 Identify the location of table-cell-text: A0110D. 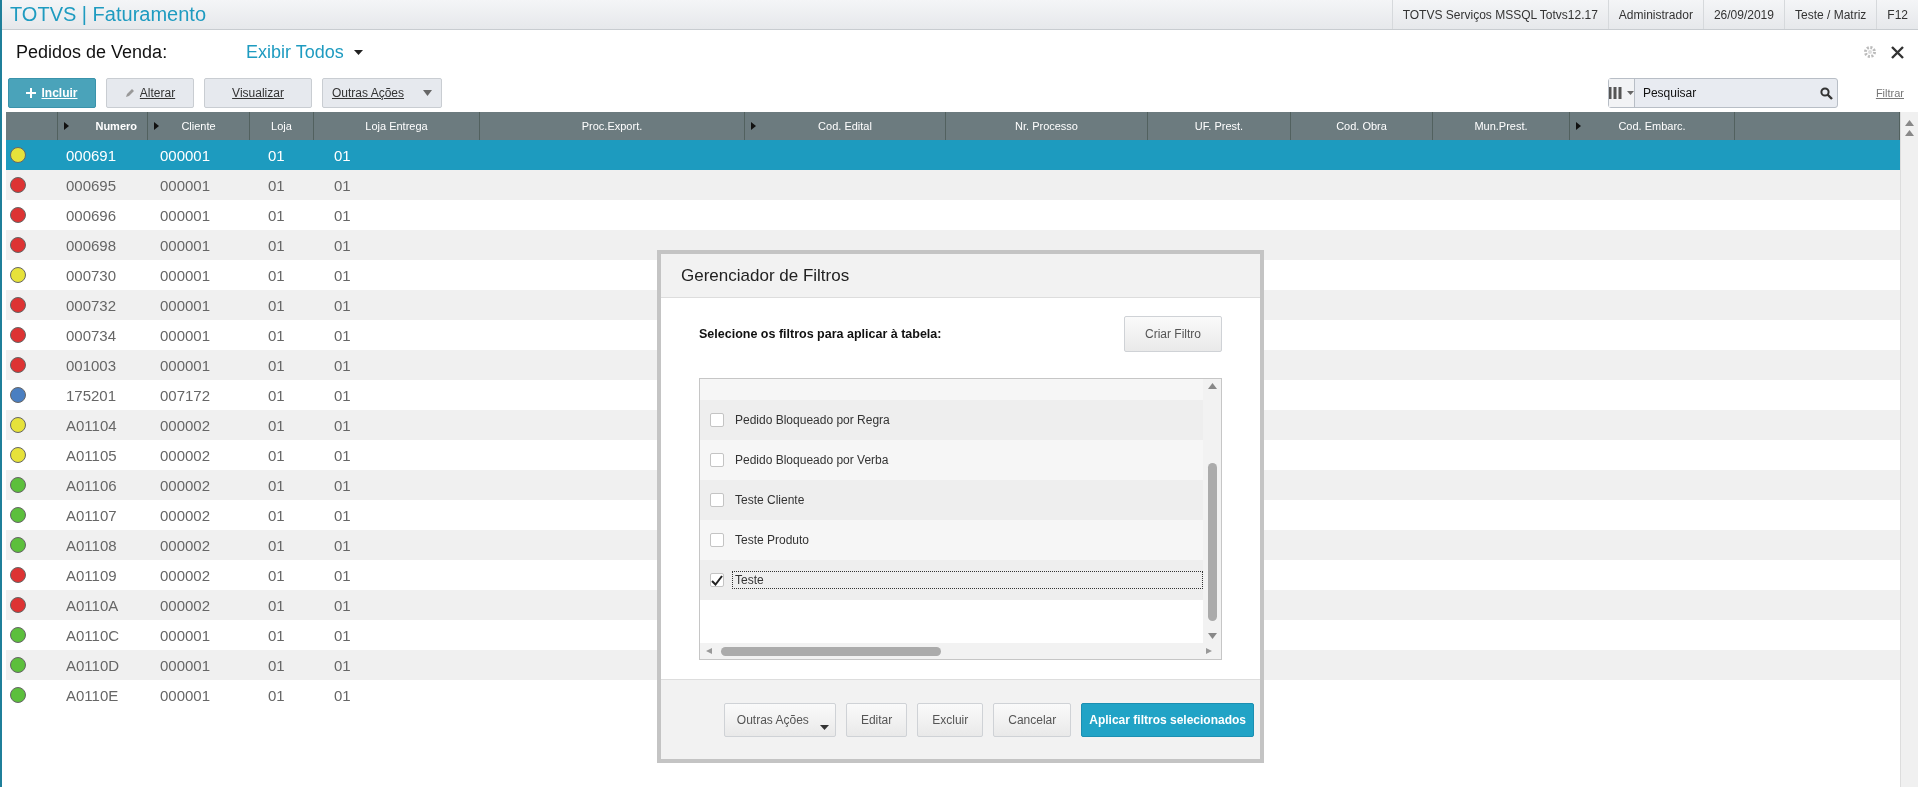
(93, 665).